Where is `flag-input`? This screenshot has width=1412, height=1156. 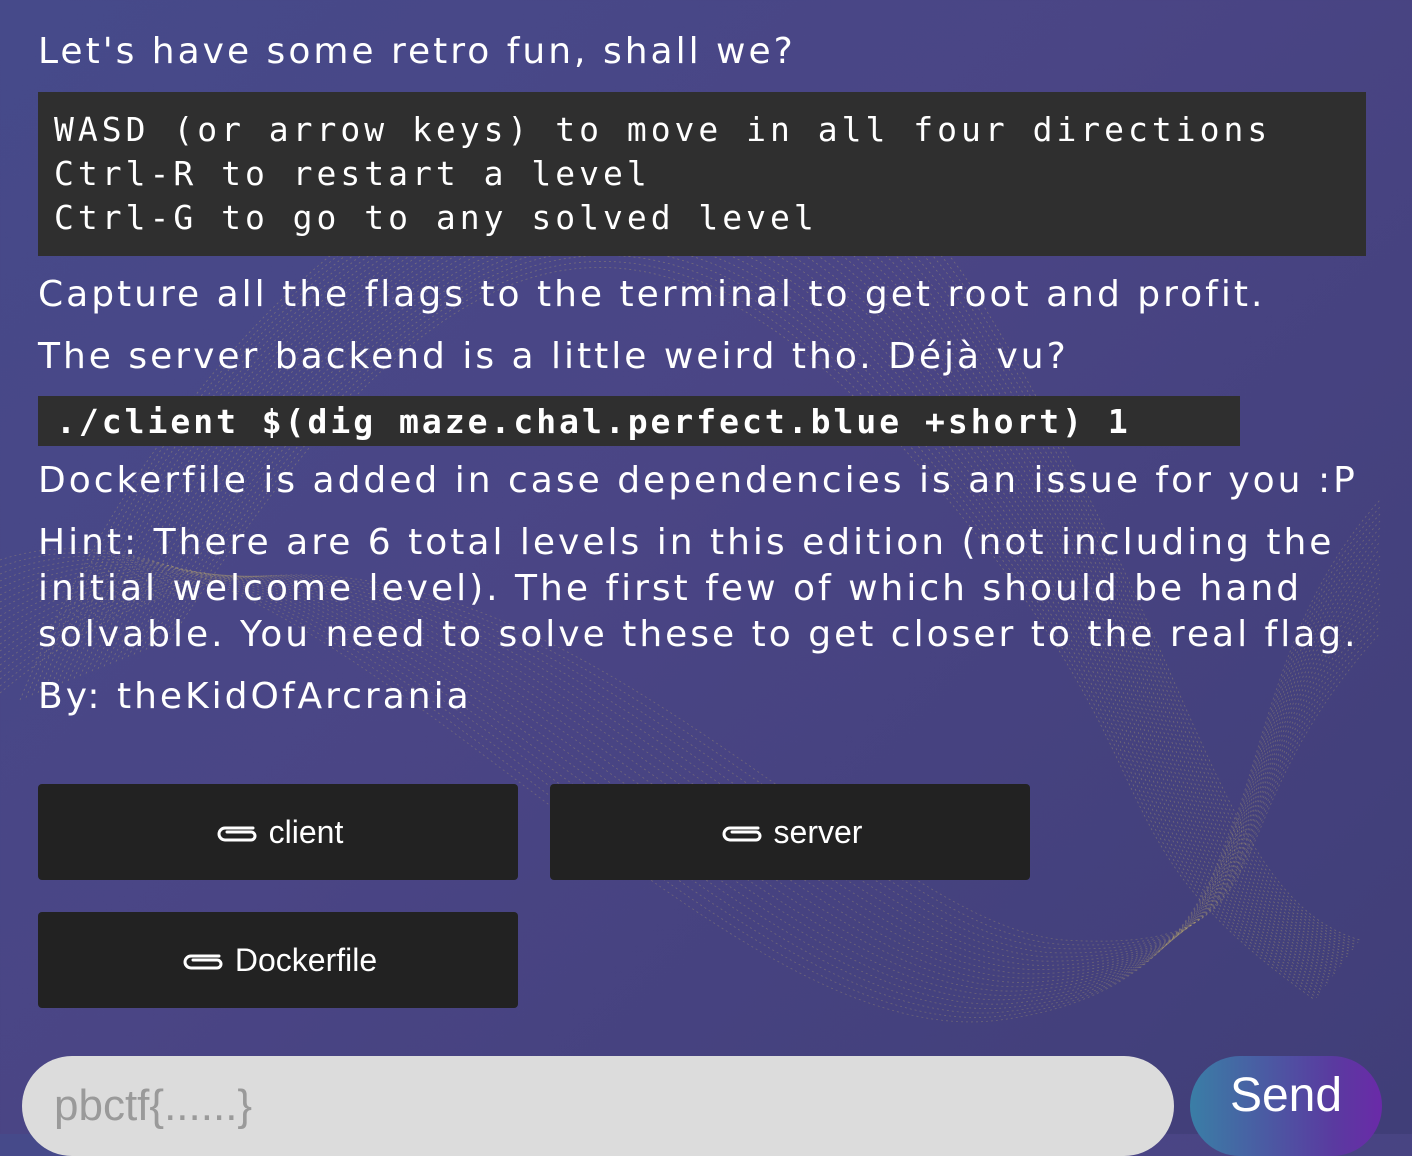 flag-input is located at coordinates (598, 1106).